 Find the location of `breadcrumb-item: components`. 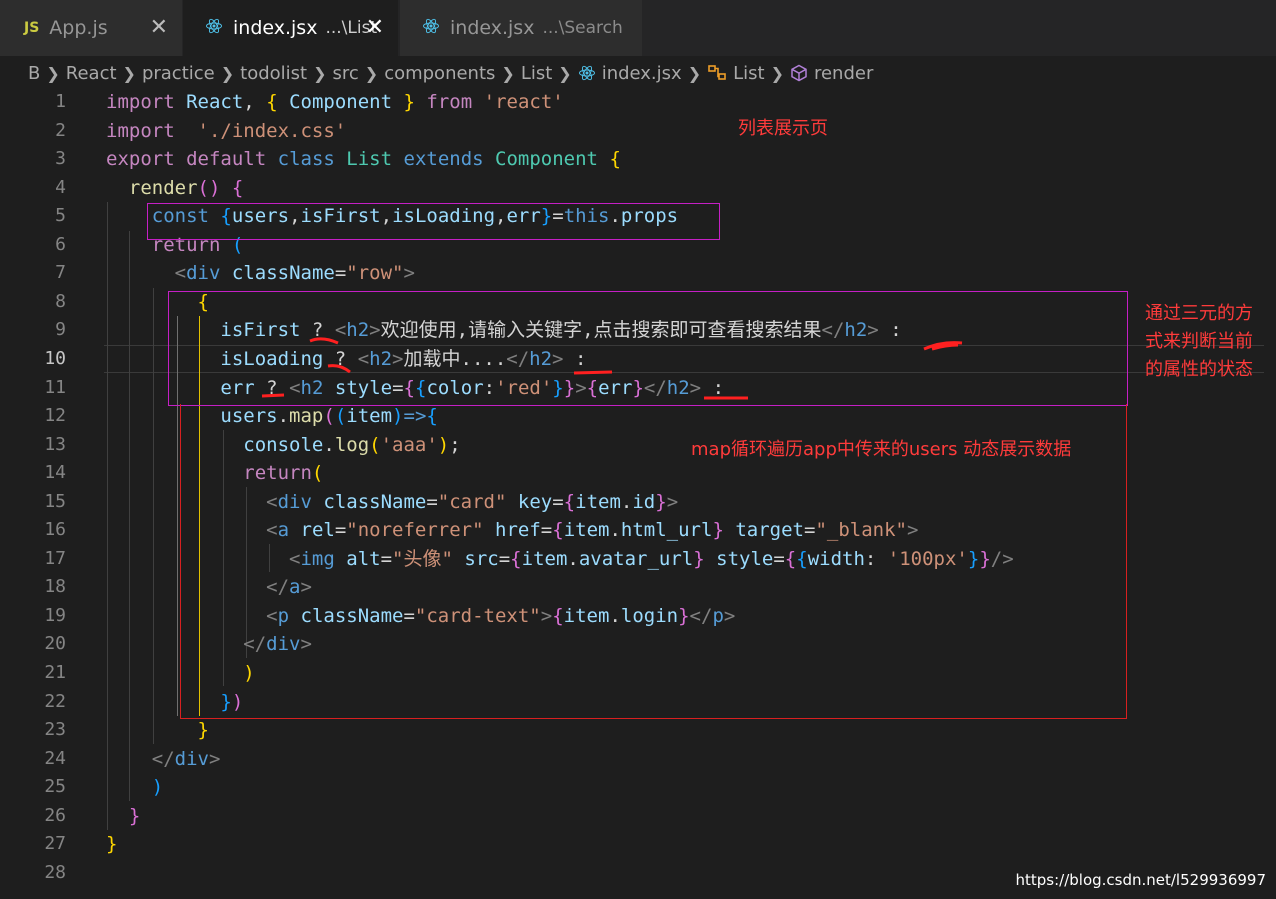

breadcrumb-item: components is located at coordinates (439, 73).